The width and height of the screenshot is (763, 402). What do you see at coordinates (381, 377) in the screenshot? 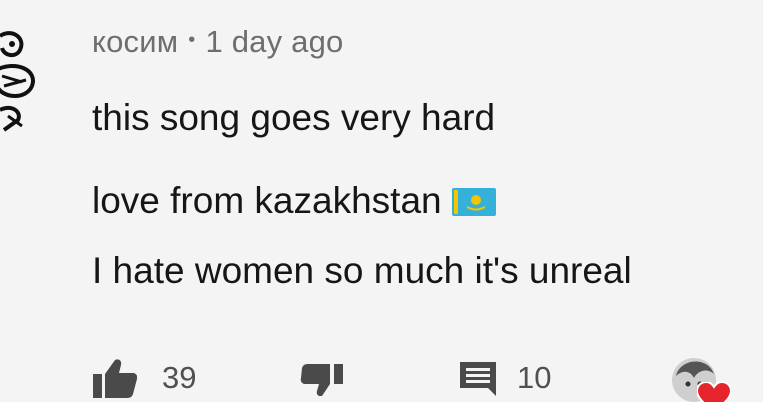
I see `comment-action-bar: 39 10` at bounding box center [381, 377].